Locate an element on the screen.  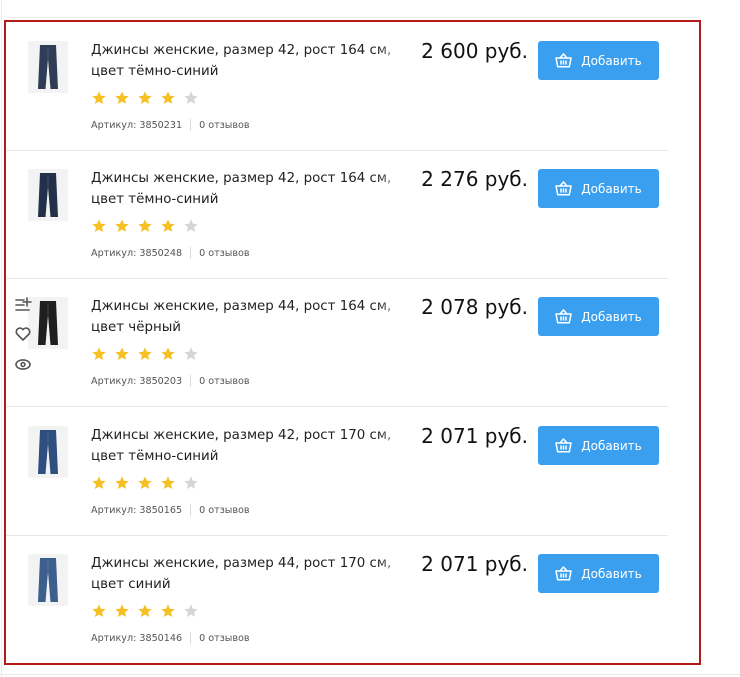
page-left-border is located at coordinates (1, 338).